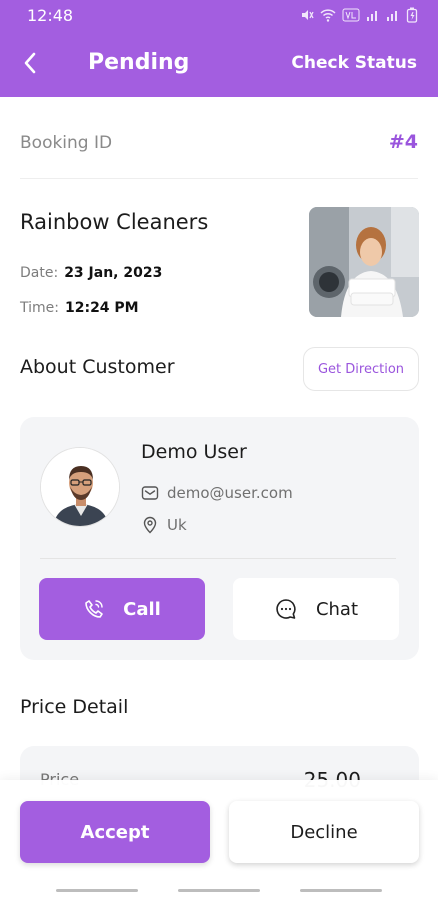 The height and width of the screenshot is (900, 438). I want to click on chat-label: Chat, so click(337, 609).